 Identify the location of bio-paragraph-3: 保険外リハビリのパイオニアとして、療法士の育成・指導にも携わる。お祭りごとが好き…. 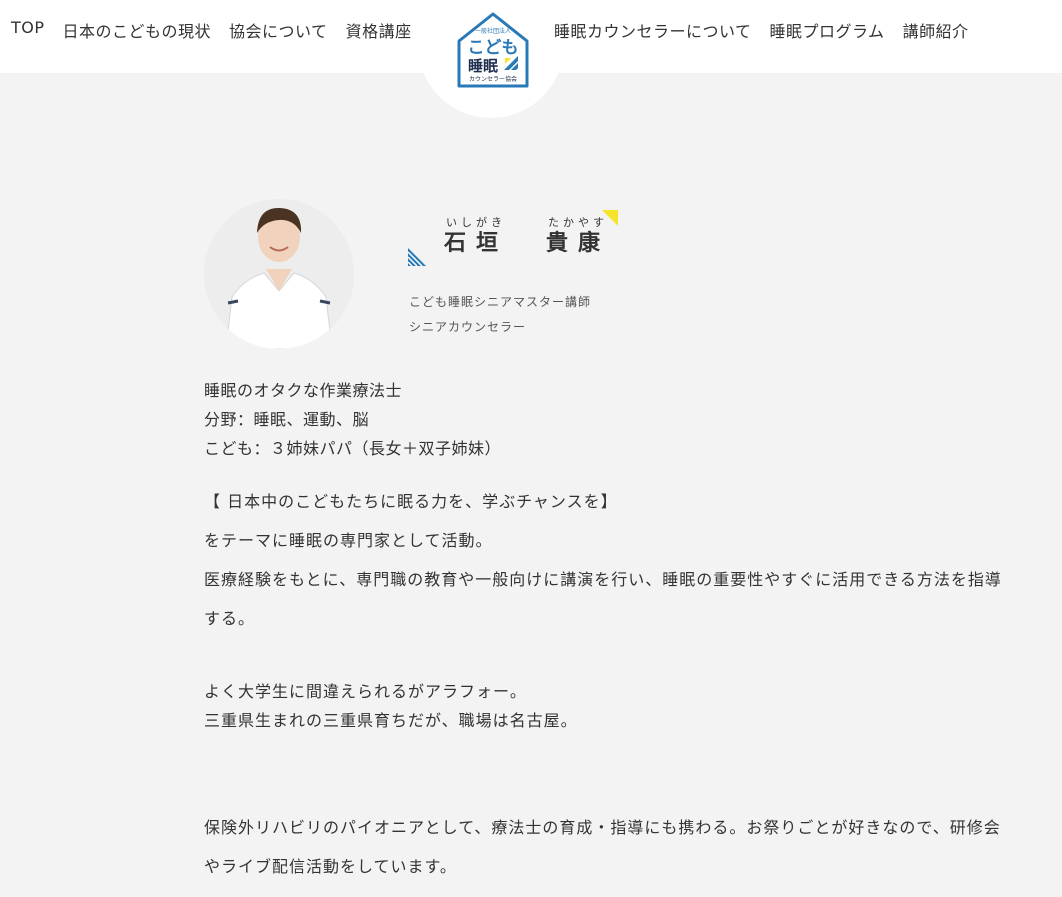
(602, 847).